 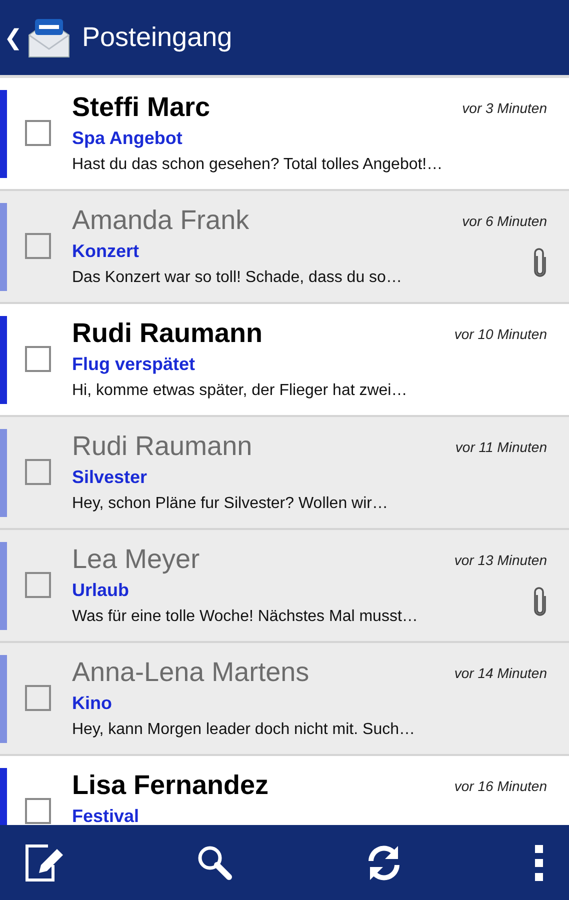 I want to click on timestamp: vor 3 Minuten, so click(x=504, y=108).